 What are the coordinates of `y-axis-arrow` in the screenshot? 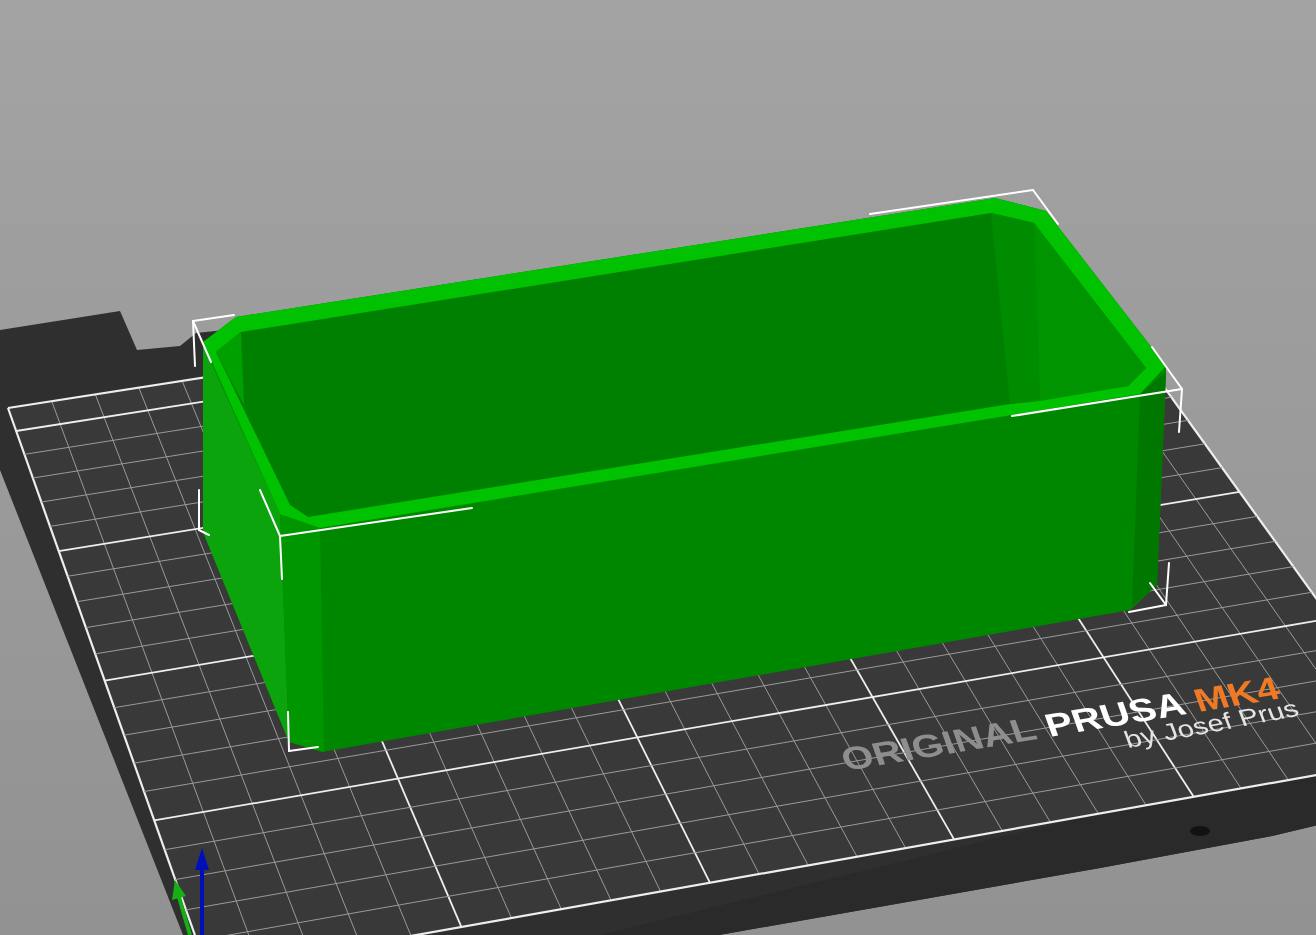 It's located at (182, 907).